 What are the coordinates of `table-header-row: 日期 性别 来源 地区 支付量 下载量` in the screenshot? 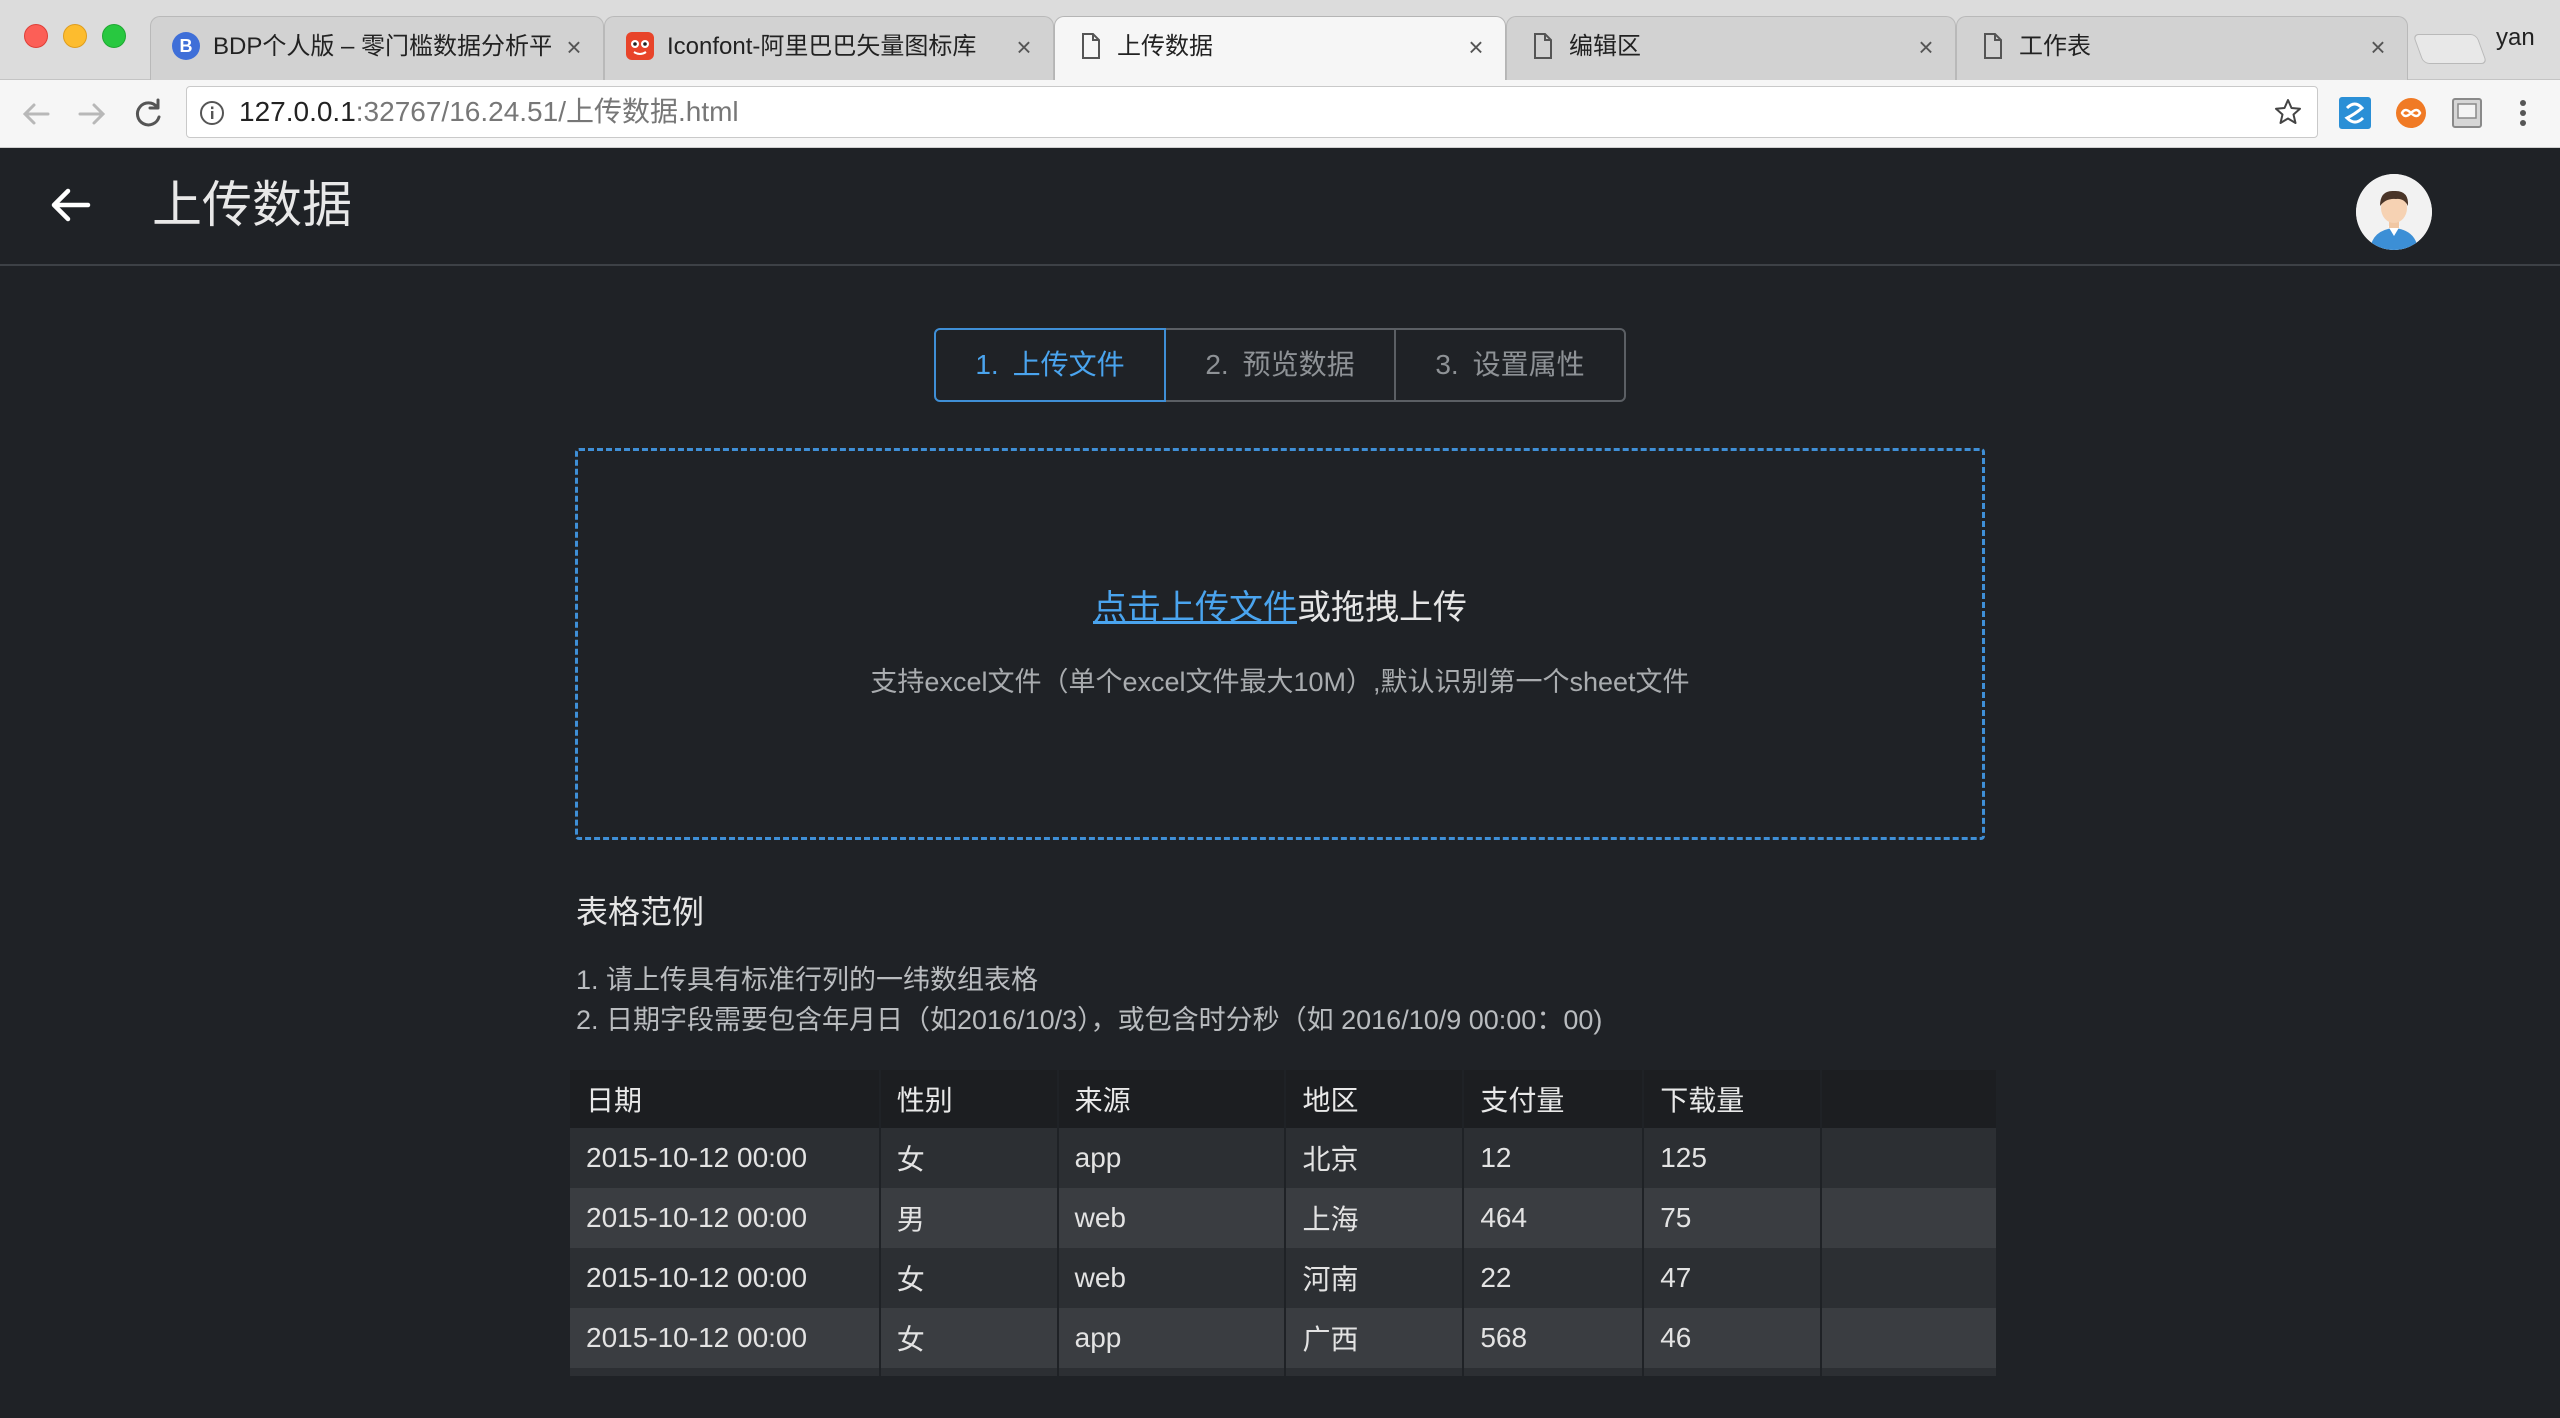 It's located at (1284, 1099).